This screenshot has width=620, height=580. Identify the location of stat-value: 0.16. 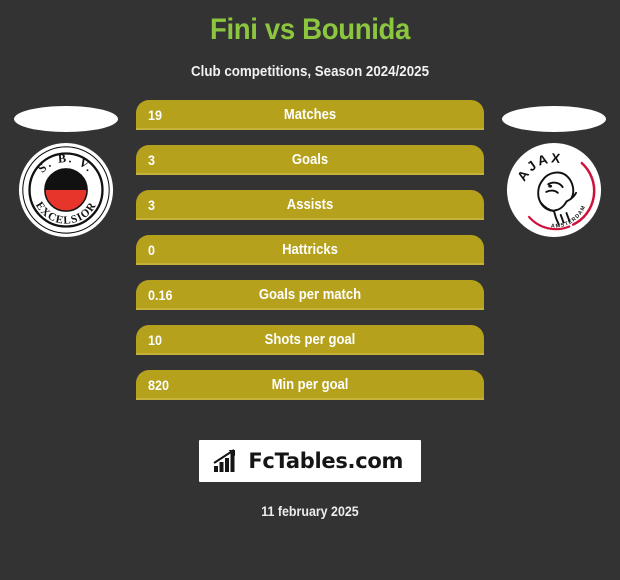
(160, 295).